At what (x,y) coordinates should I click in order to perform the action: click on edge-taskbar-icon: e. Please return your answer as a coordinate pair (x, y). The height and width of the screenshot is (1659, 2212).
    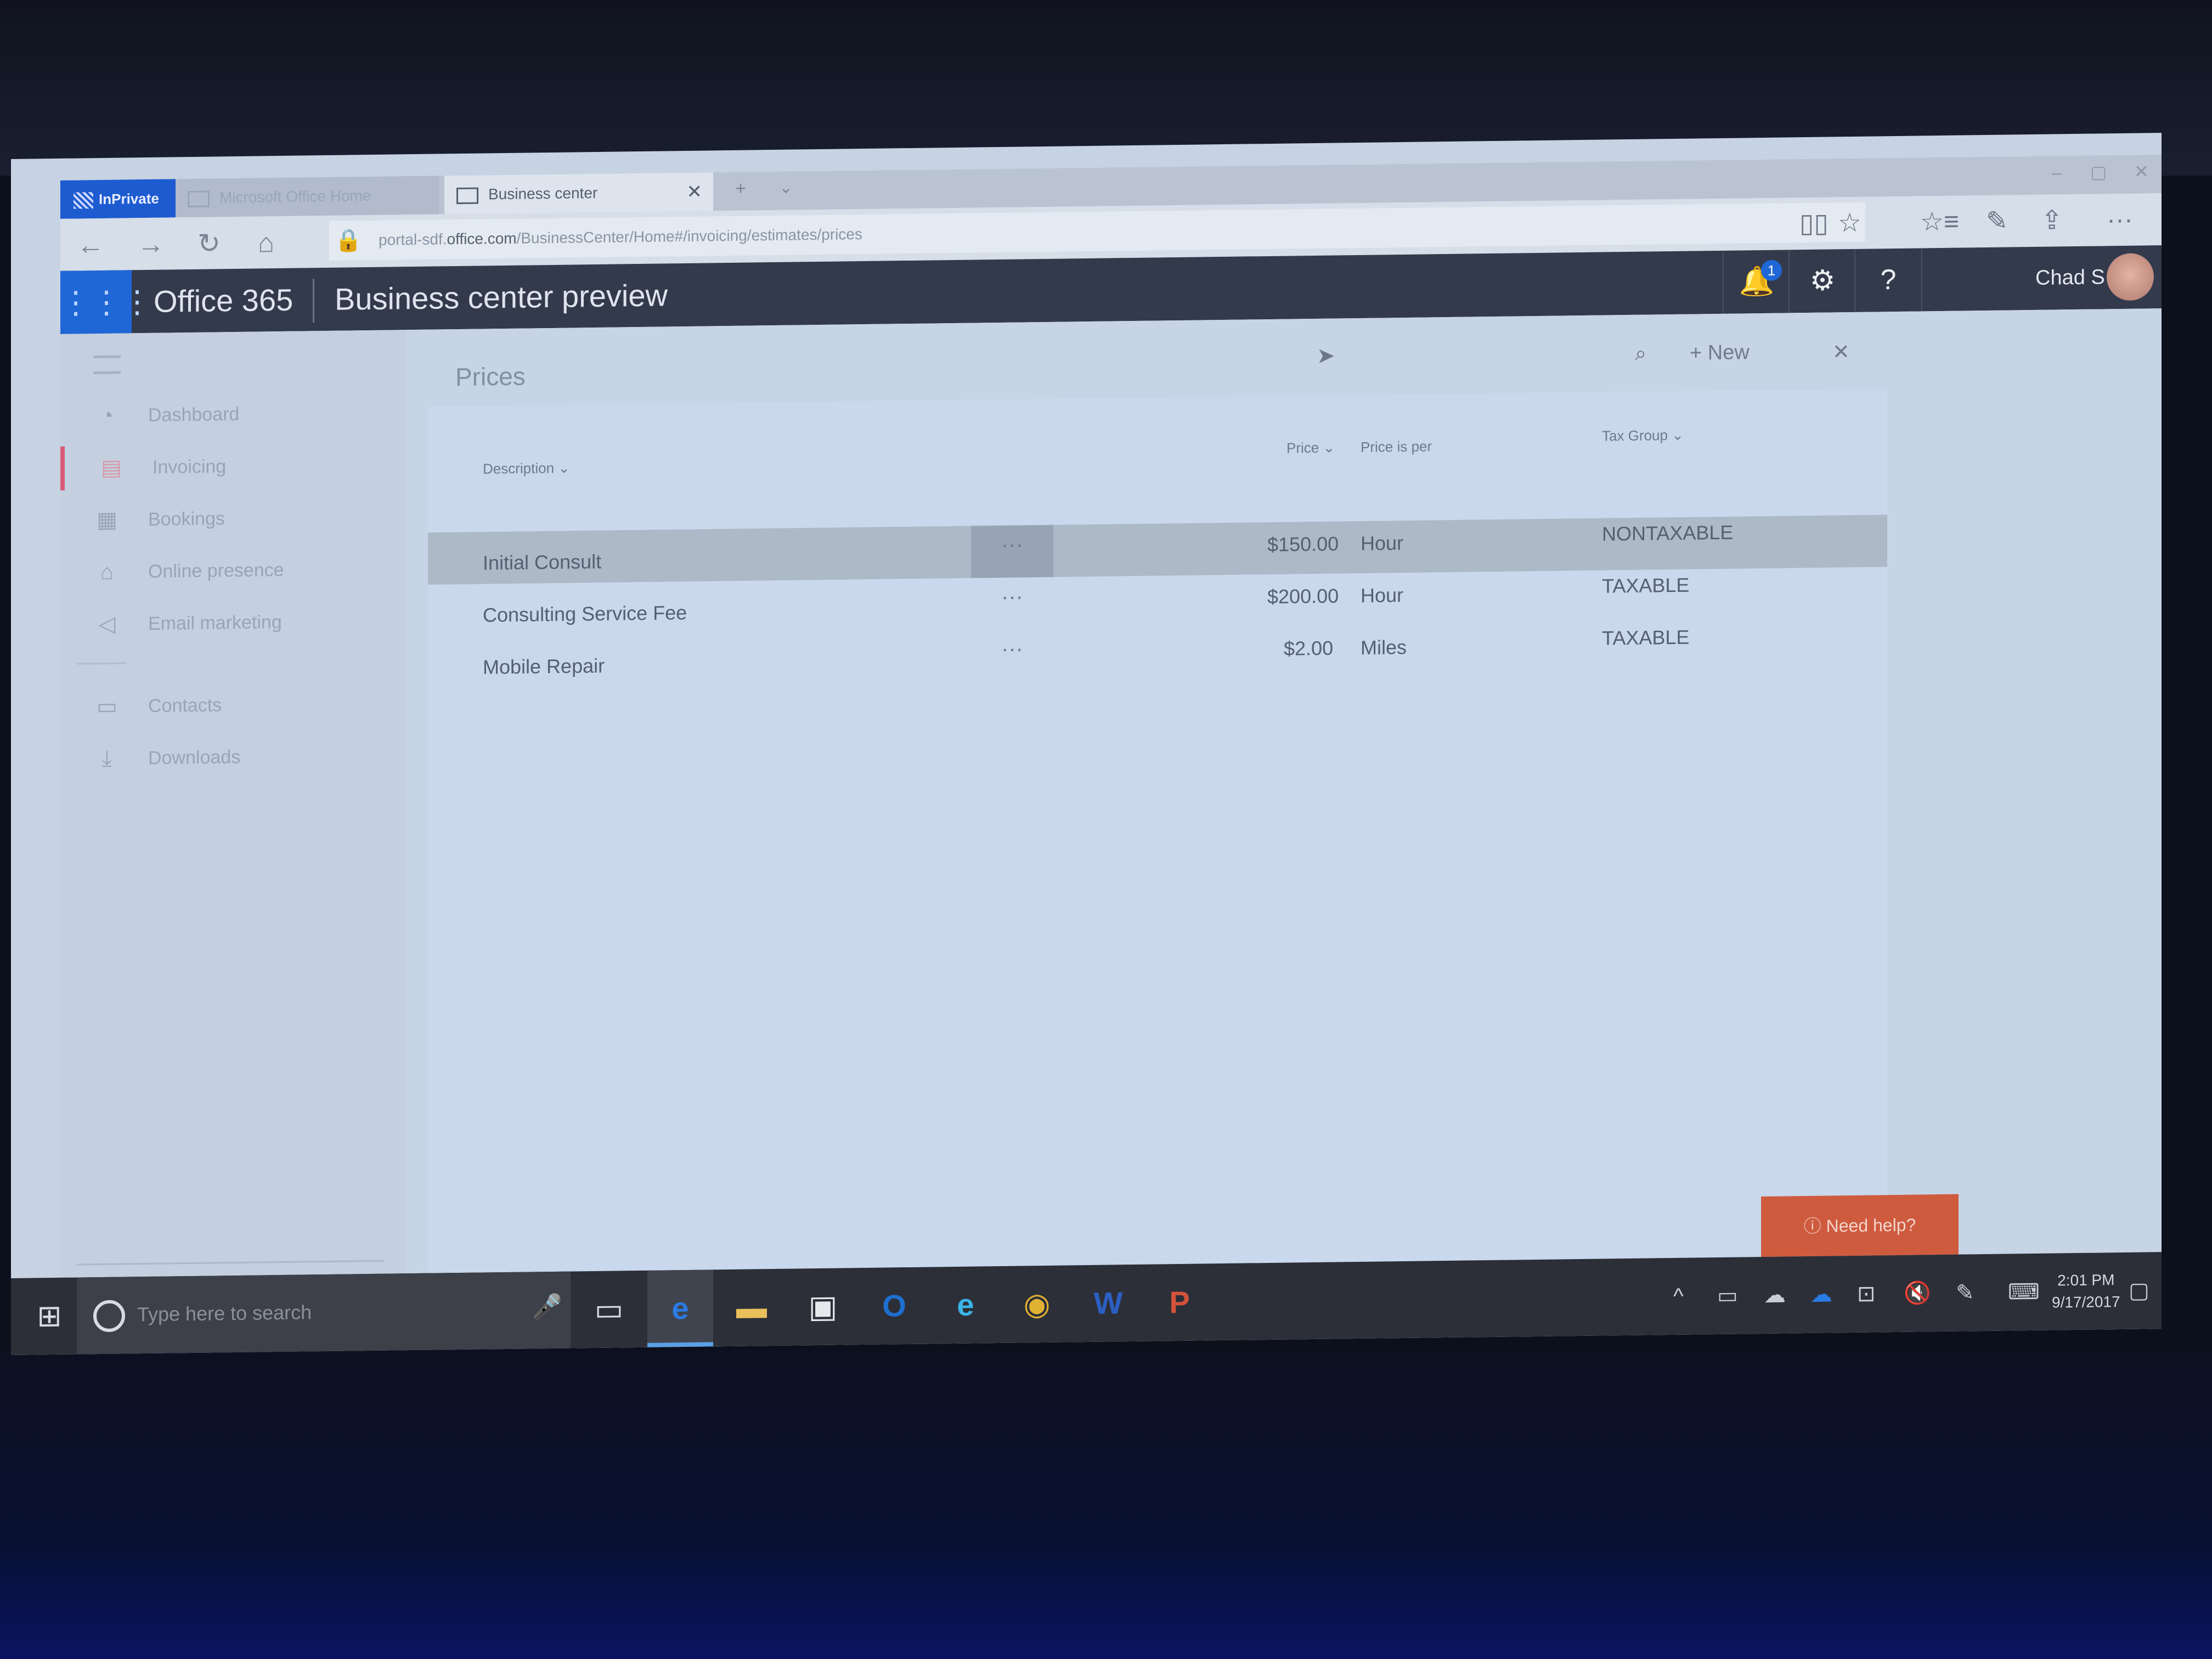
    Looking at the image, I should click on (680, 1308).